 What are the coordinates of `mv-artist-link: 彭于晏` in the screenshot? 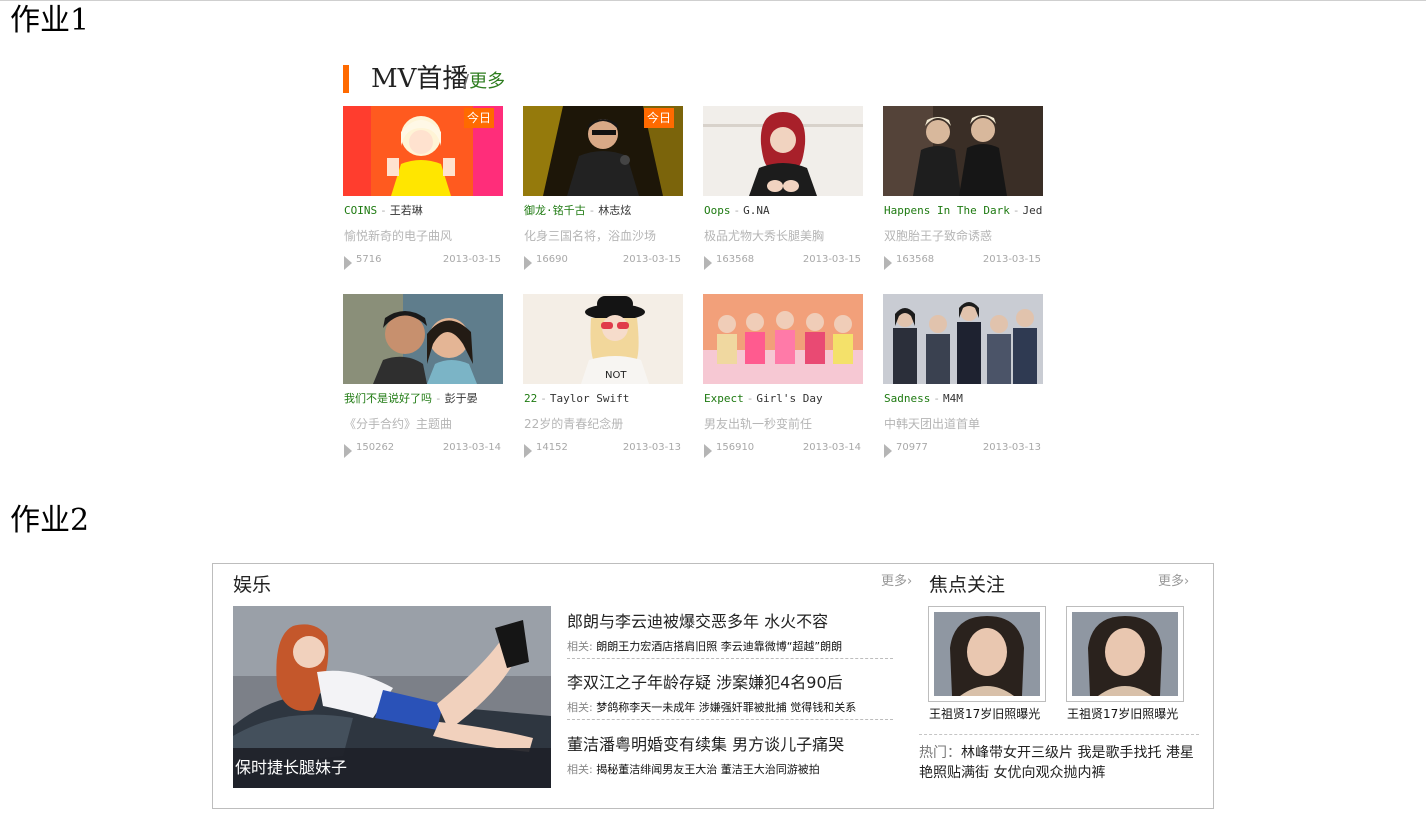 It's located at (461, 398).